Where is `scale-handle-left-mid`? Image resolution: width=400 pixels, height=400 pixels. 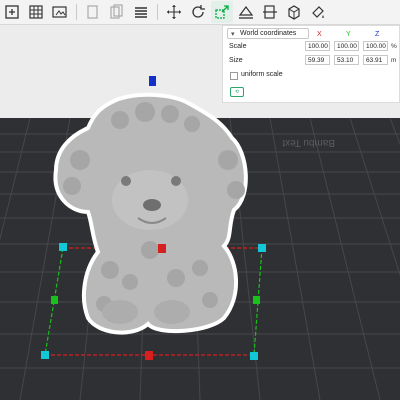 scale-handle-left-mid is located at coordinates (54, 300).